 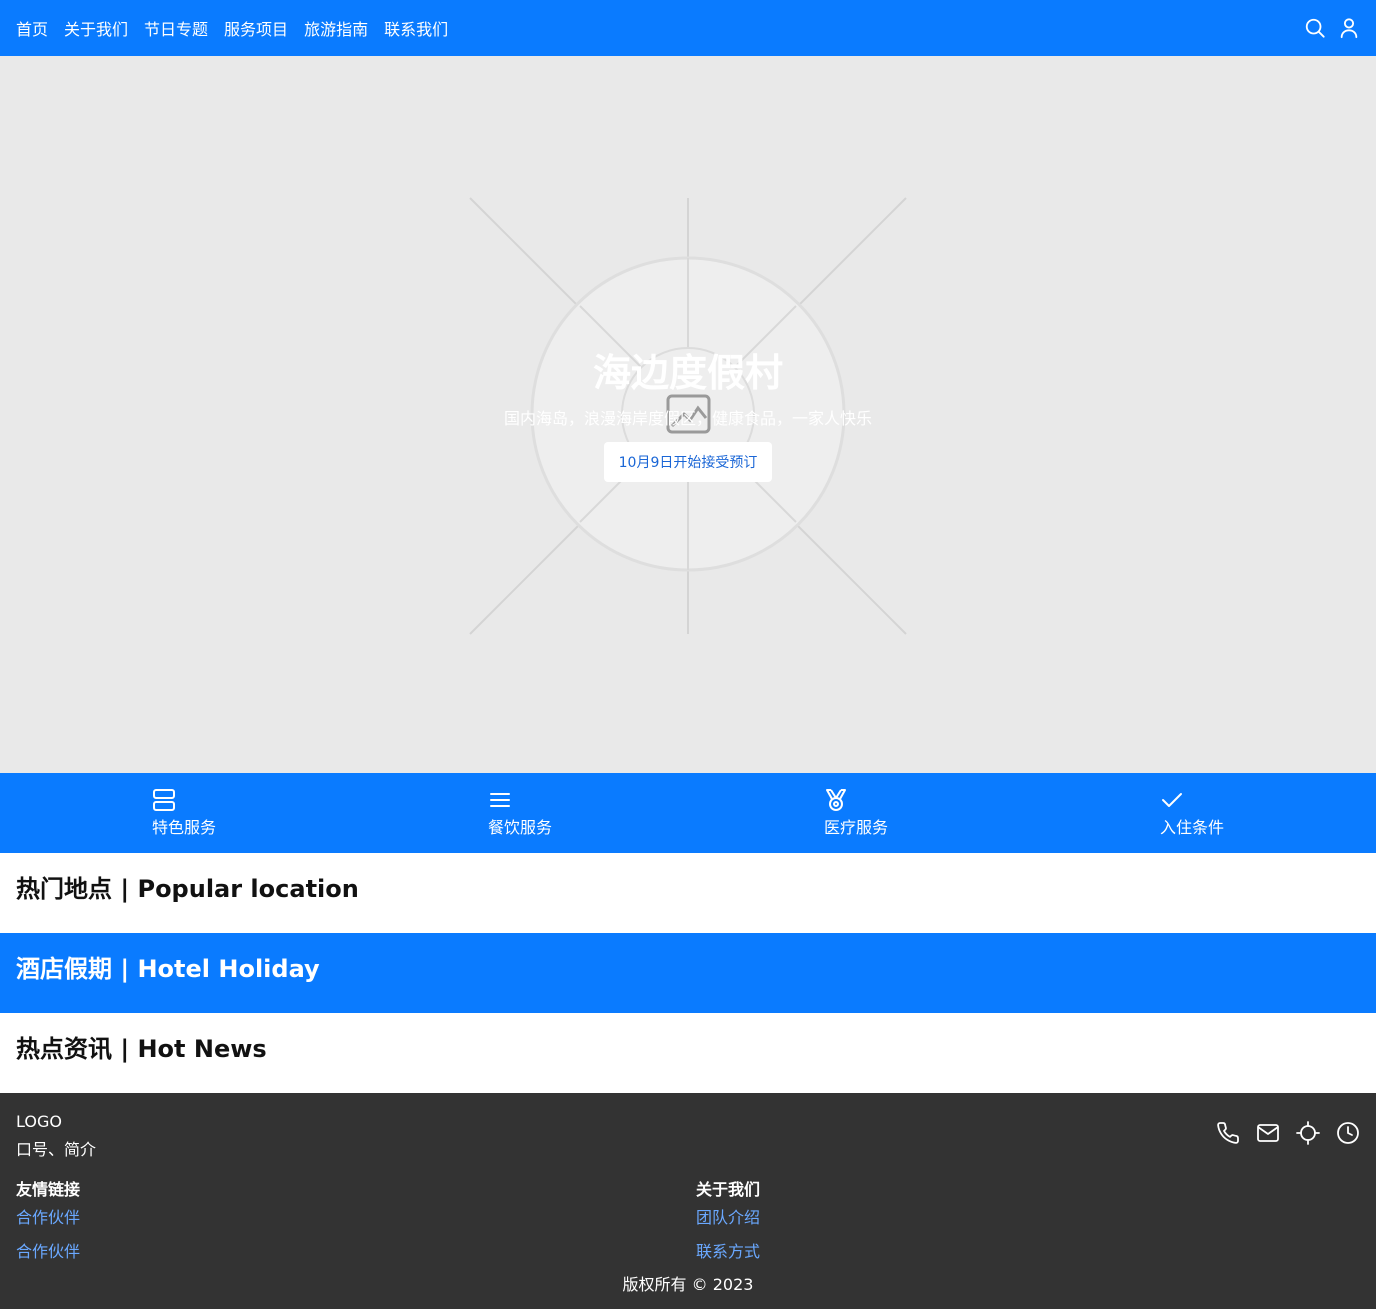 I want to click on top-navbar: 首页 关于我们 节日专题 服务项目 旅游指南 联系我们, so click(x=688, y=28).